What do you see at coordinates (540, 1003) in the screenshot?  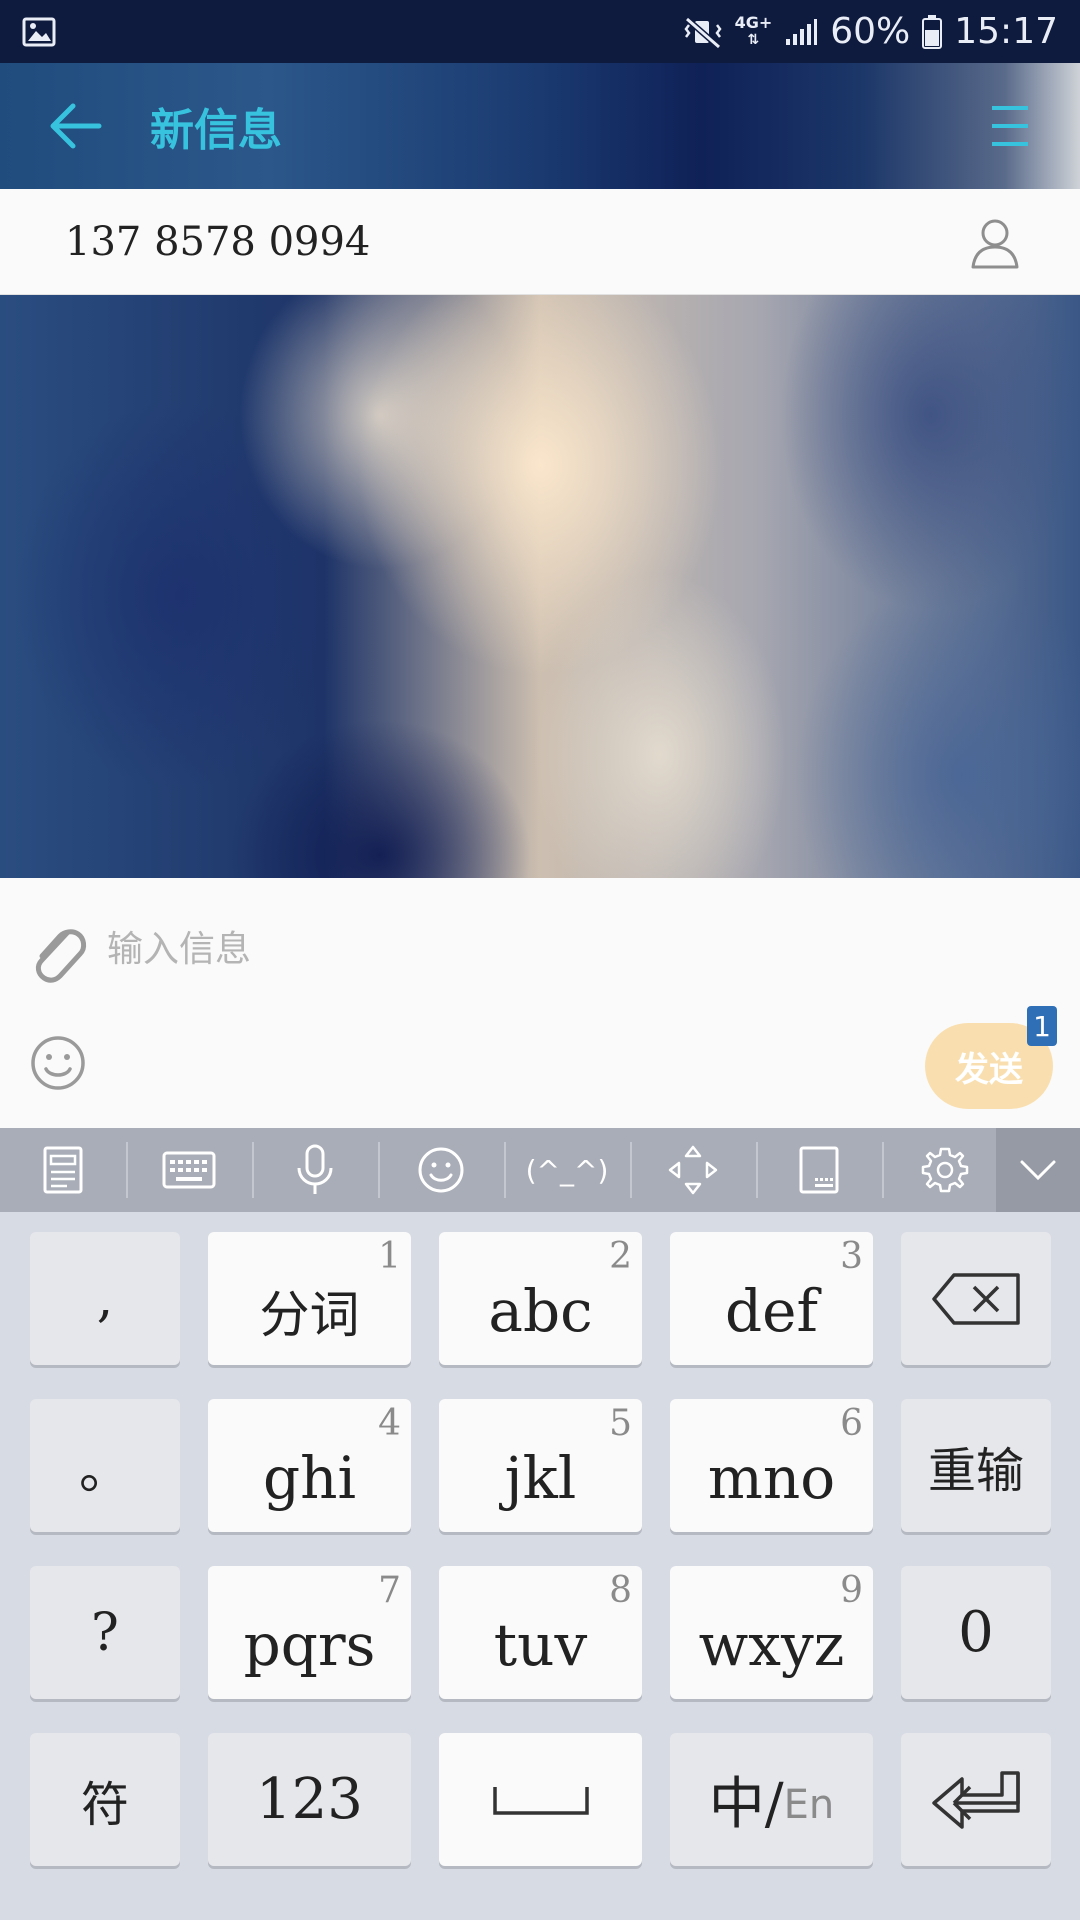 I see `compose-bar: 发送 1` at bounding box center [540, 1003].